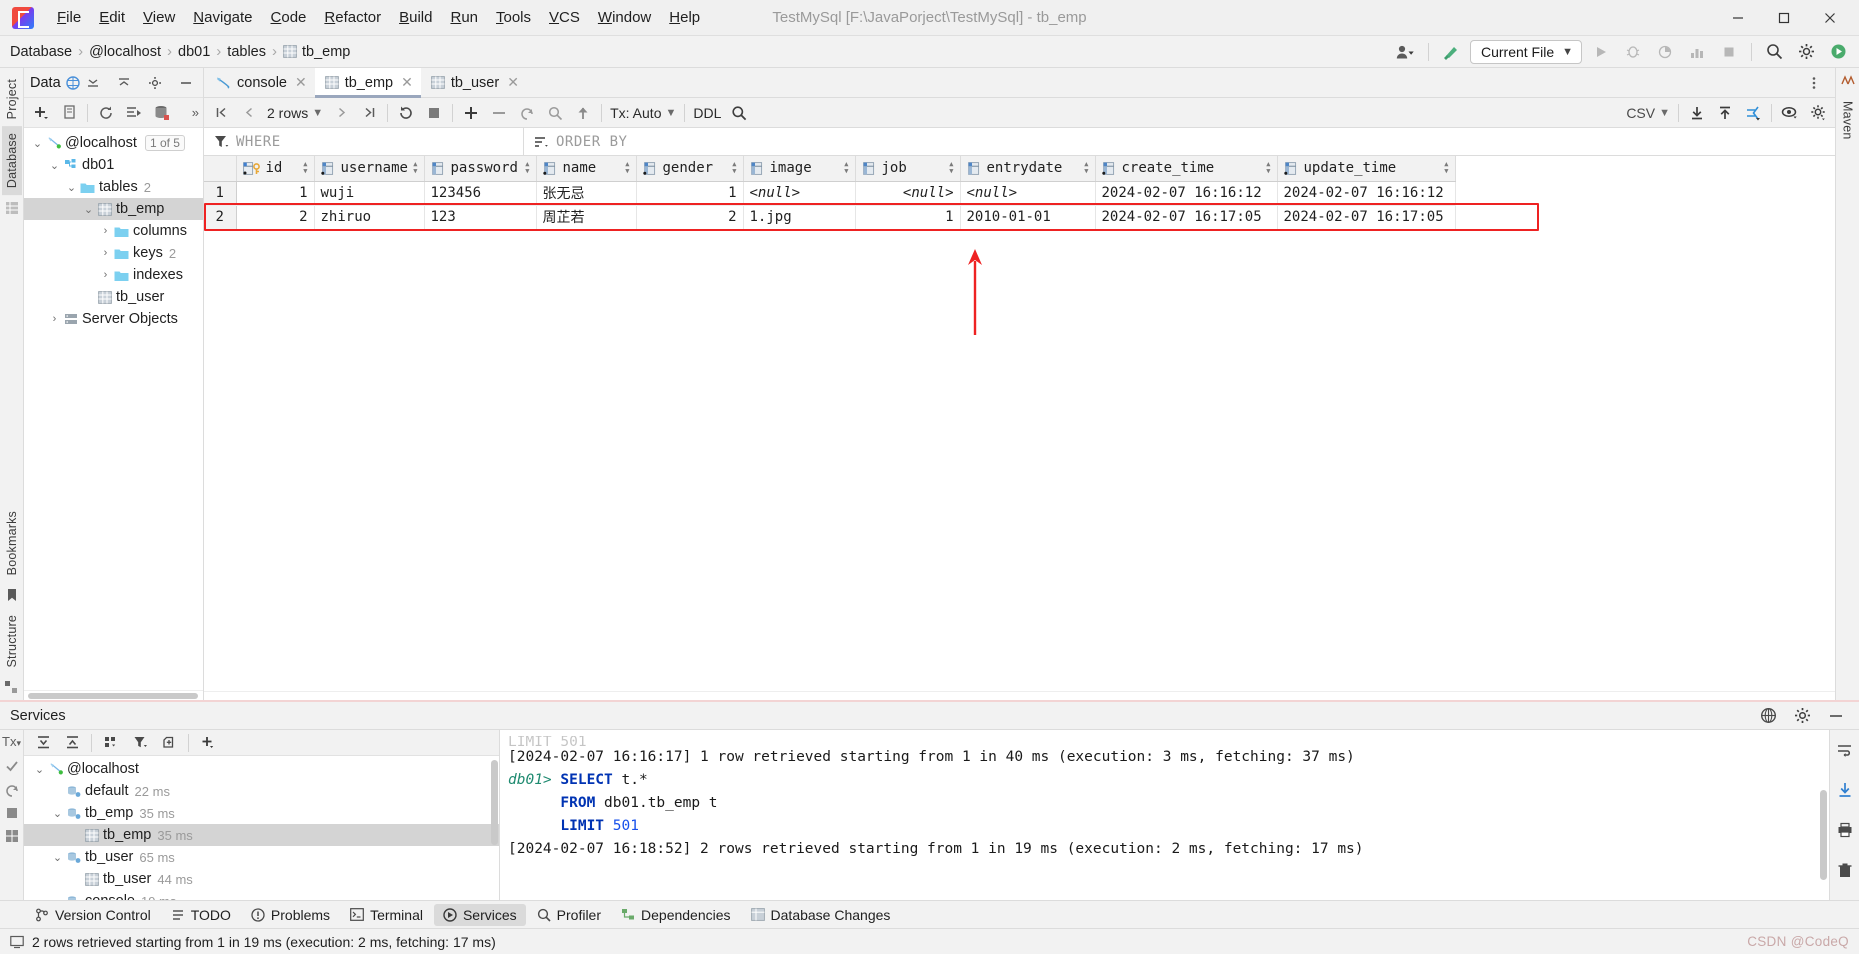 This screenshot has height=954, width=1859. I want to click on search-icon, so click(1774, 52).